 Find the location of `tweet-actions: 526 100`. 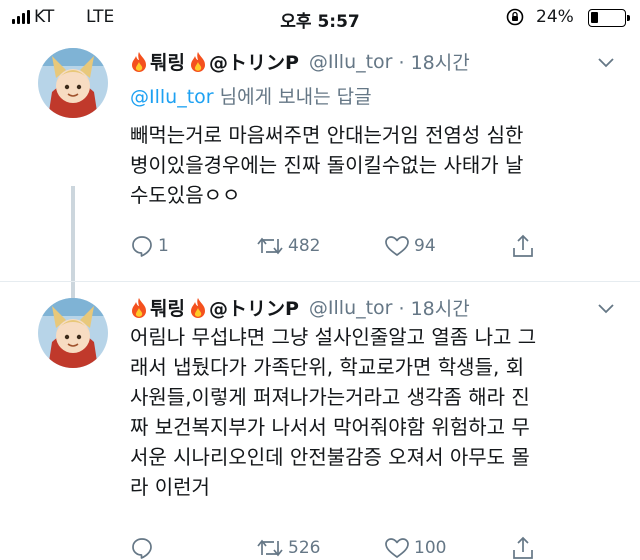

tweet-actions: 526 100 is located at coordinates (380, 547).